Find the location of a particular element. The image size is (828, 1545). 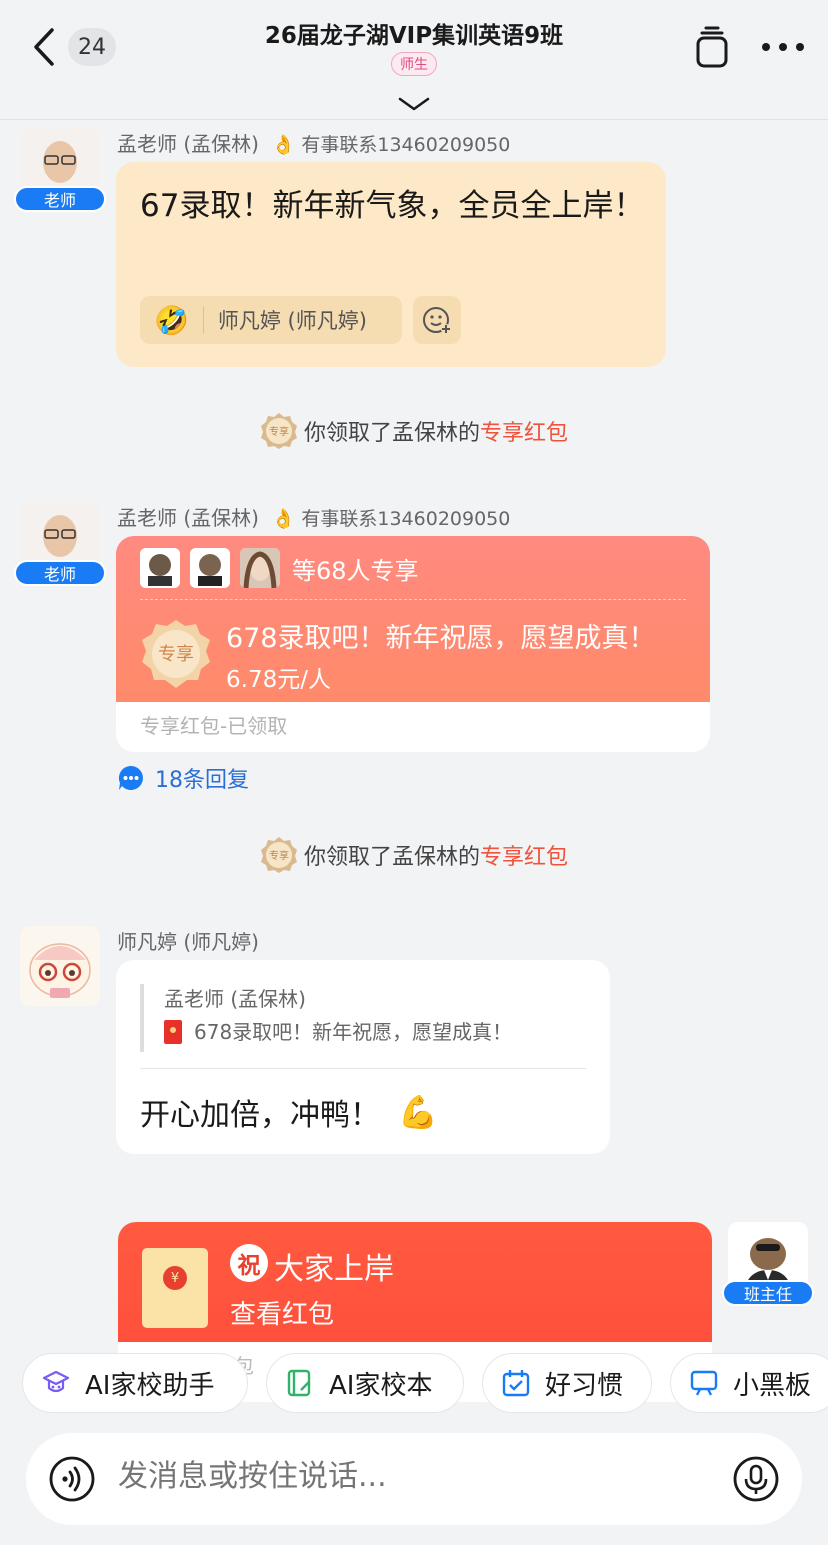

reaction-chip: 🤣 师凡婷 (师凡婷) is located at coordinates (271, 320).